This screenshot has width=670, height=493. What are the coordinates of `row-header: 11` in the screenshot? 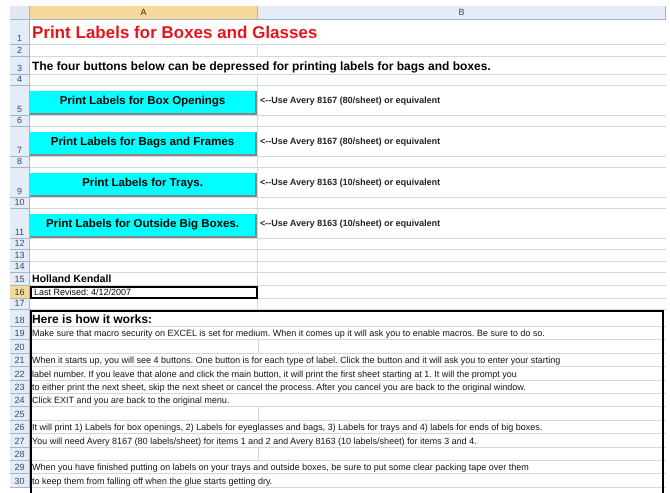 It's located at (20, 223).